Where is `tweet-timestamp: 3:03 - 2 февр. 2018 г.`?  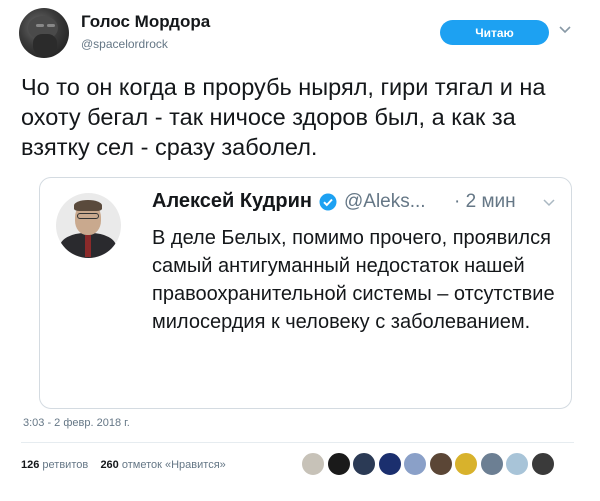 tweet-timestamp: 3:03 - 2 февр. 2018 г. is located at coordinates (76, 423).